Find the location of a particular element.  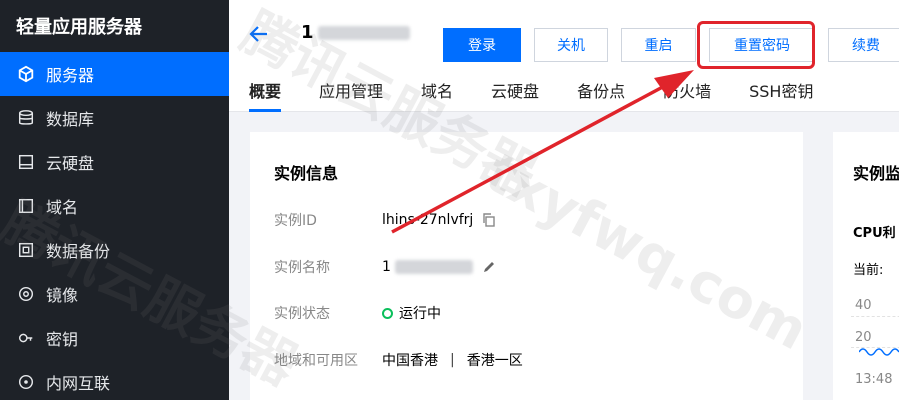

instance-name-text: 1 is located at coordinates (386, 267).